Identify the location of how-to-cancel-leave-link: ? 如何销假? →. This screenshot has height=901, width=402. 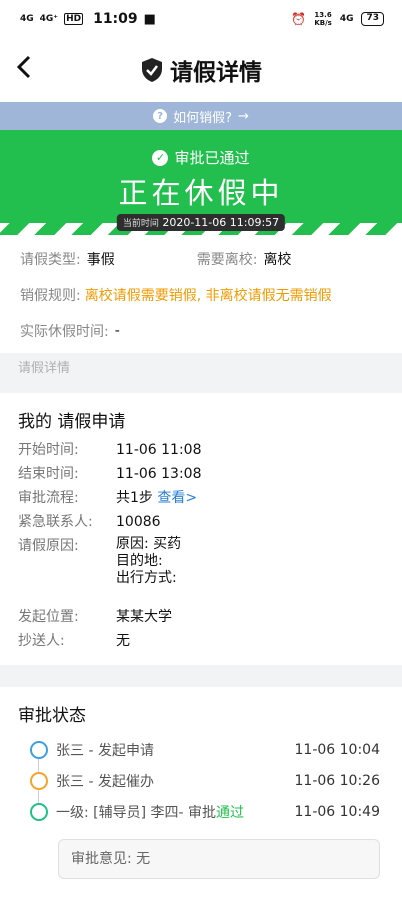
(201, 116).